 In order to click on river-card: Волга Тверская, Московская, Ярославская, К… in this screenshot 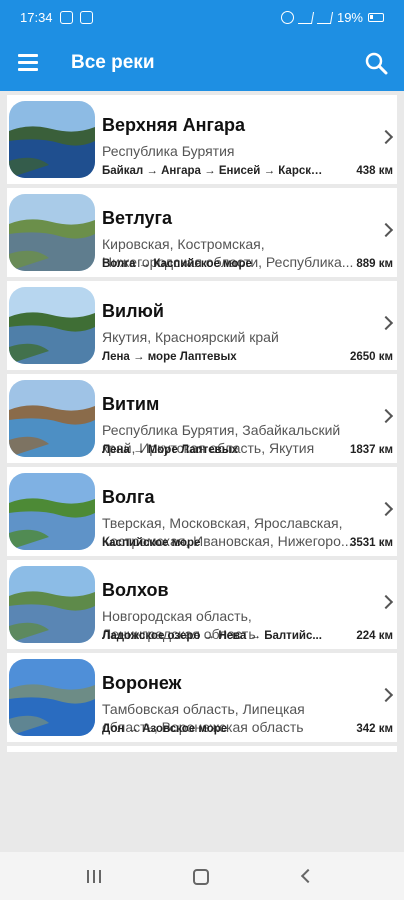, I will do `click(202, 511)`.